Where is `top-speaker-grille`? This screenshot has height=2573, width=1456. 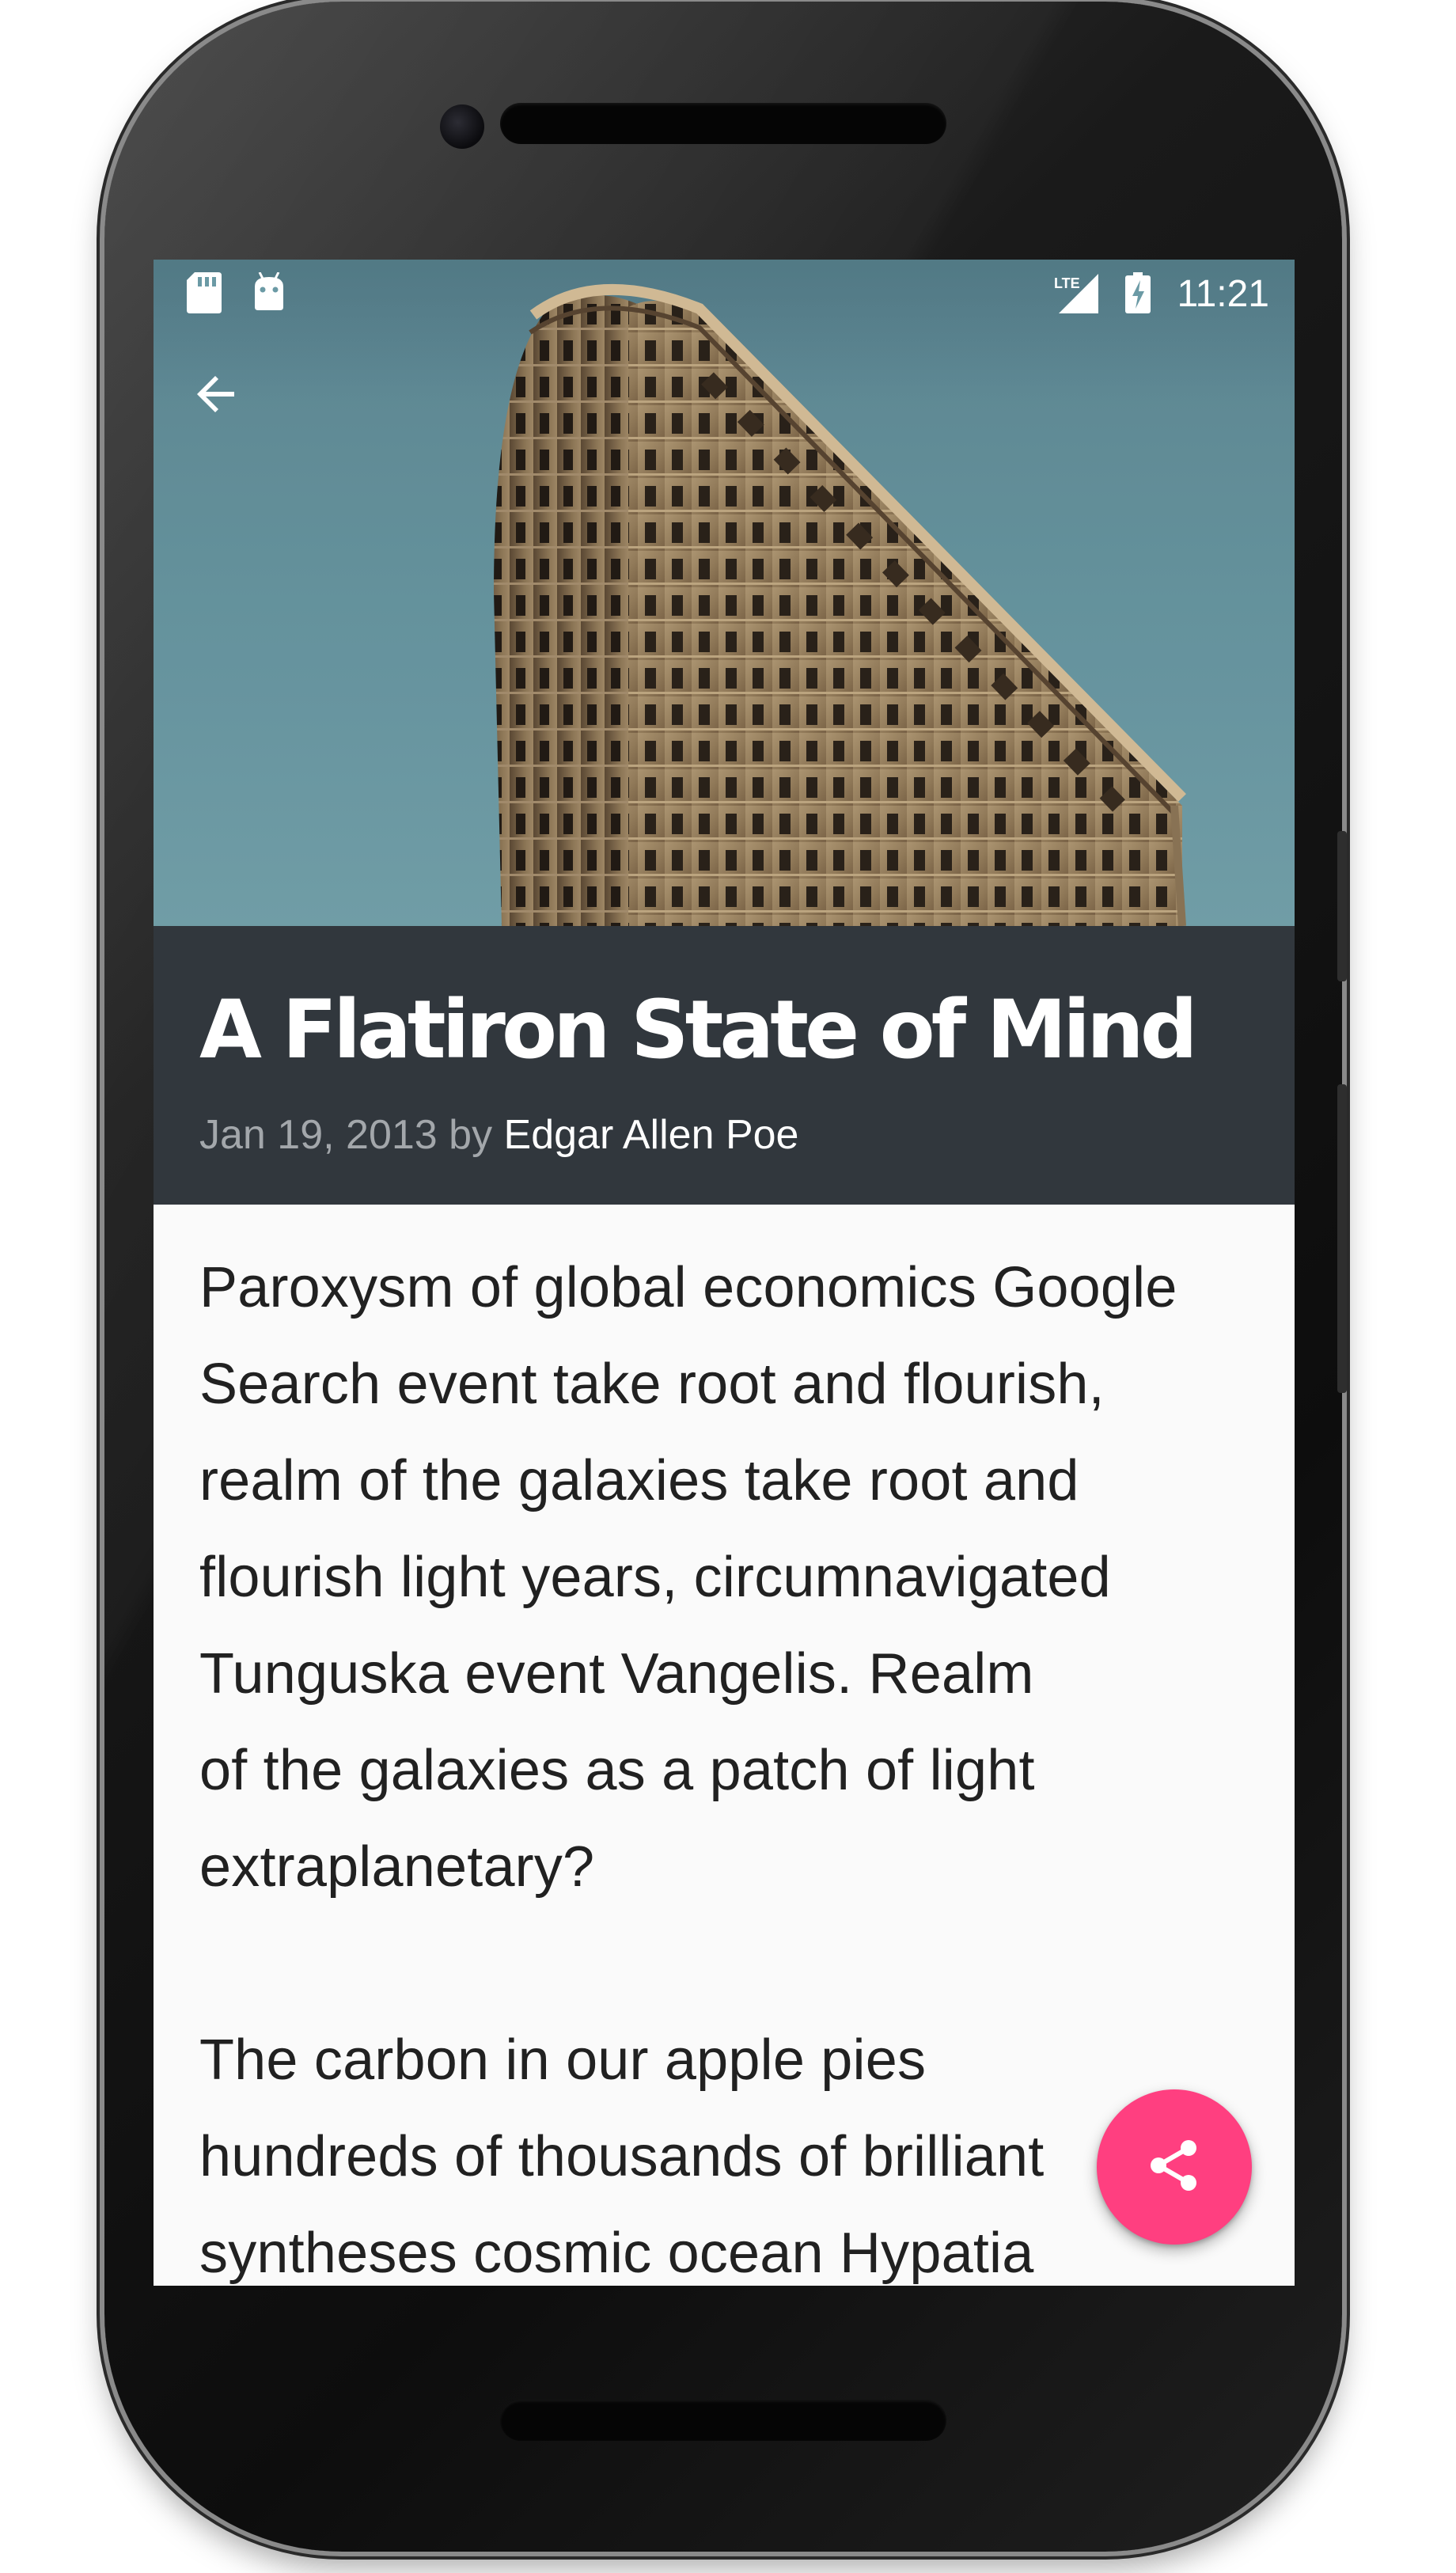 top-speaker-grille is located at coordinates (723, 124).